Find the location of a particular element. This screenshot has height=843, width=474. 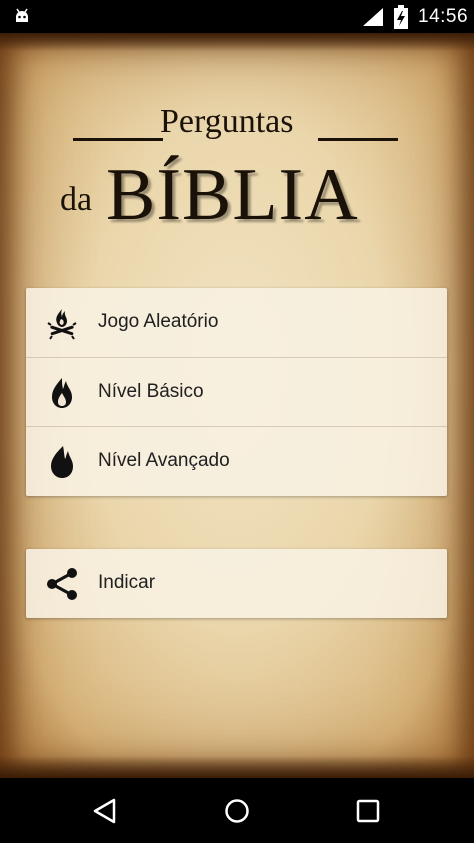

recents-icon is located at coordinates (368, 811).